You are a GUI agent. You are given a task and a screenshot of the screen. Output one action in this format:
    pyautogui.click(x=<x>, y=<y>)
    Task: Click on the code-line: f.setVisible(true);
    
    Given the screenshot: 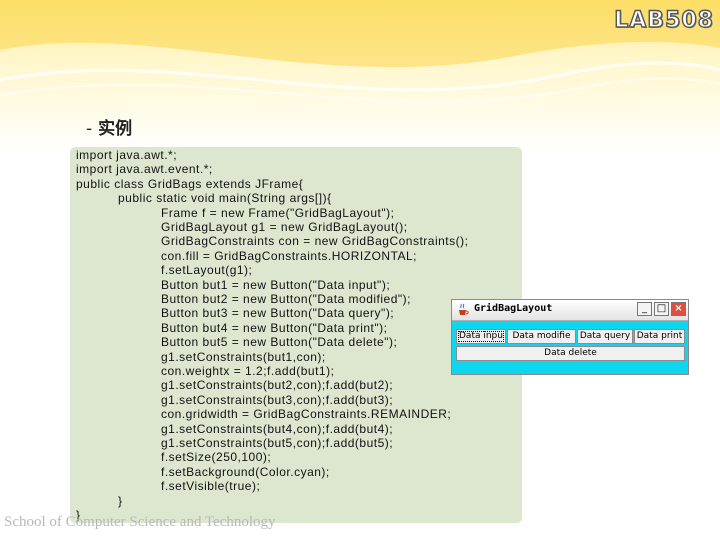 What is the action you would take?
    pyautogui.click(x=211, y=486)
    